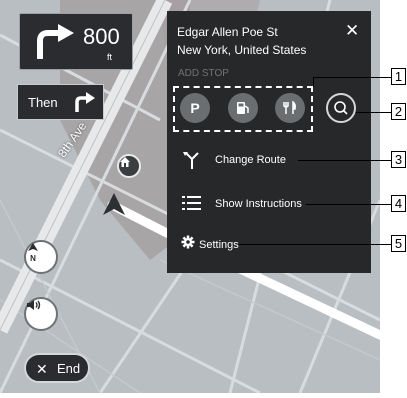  Describe the element at coordinates (85, 102) in the screenshot. I see `then-turn-right-icon` at that location.